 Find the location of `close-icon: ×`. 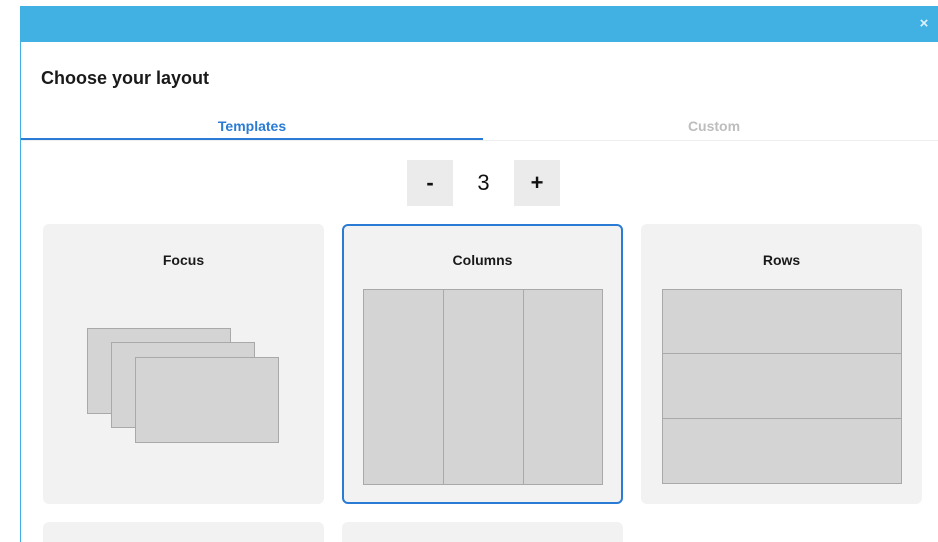

close-icon: × is located at coordinates (924, 24).